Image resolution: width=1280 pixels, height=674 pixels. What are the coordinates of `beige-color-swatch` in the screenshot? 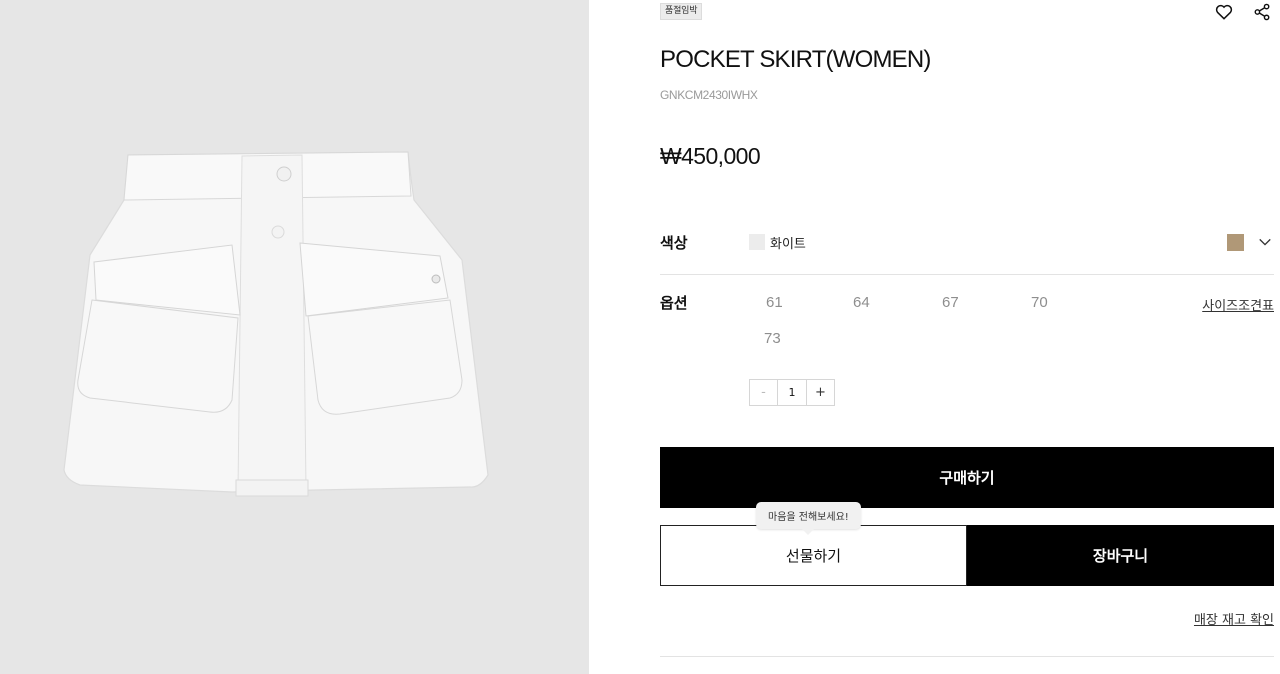 It's located at (1235, 242).